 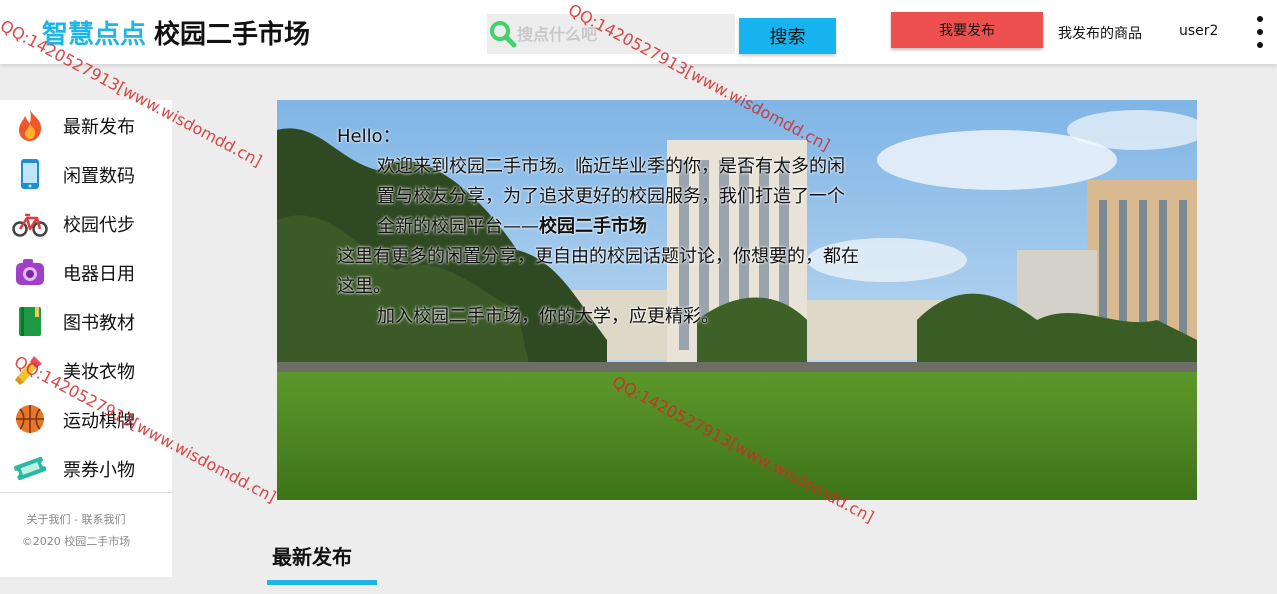 What do you see at coordinates (1100, 33) in the screenshot?
I see `my-items-link: 我发布的商品` at bounding box center [1100, 33].